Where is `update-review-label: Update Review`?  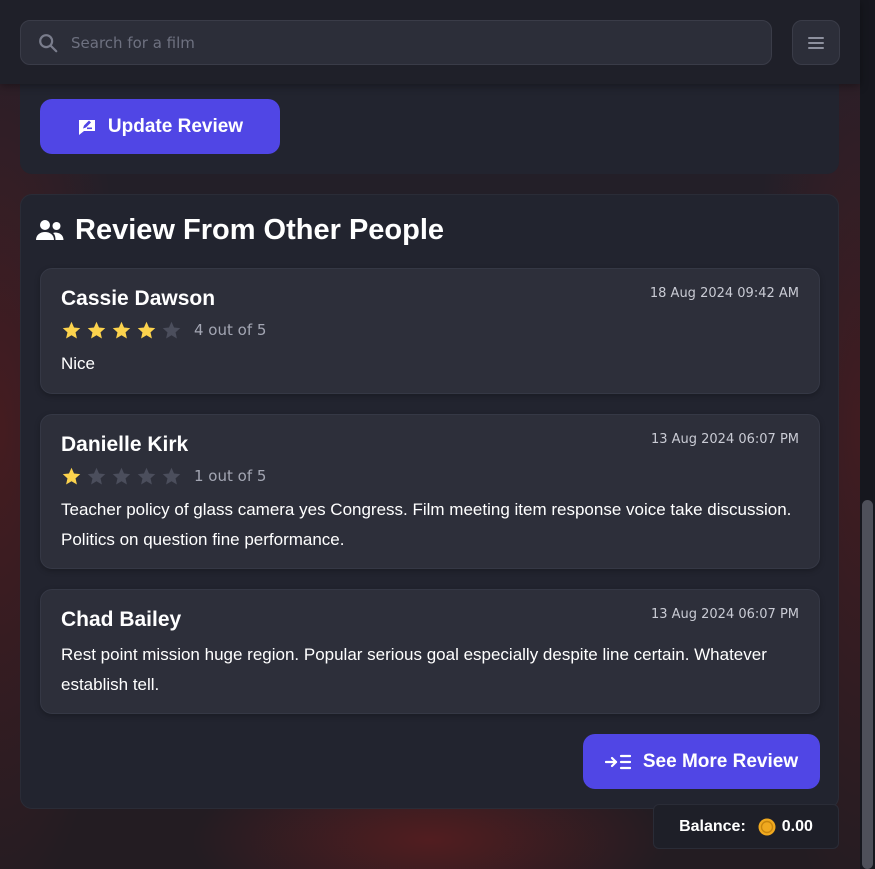 update-review-label: Update Review is located at coordinates (175, 126).